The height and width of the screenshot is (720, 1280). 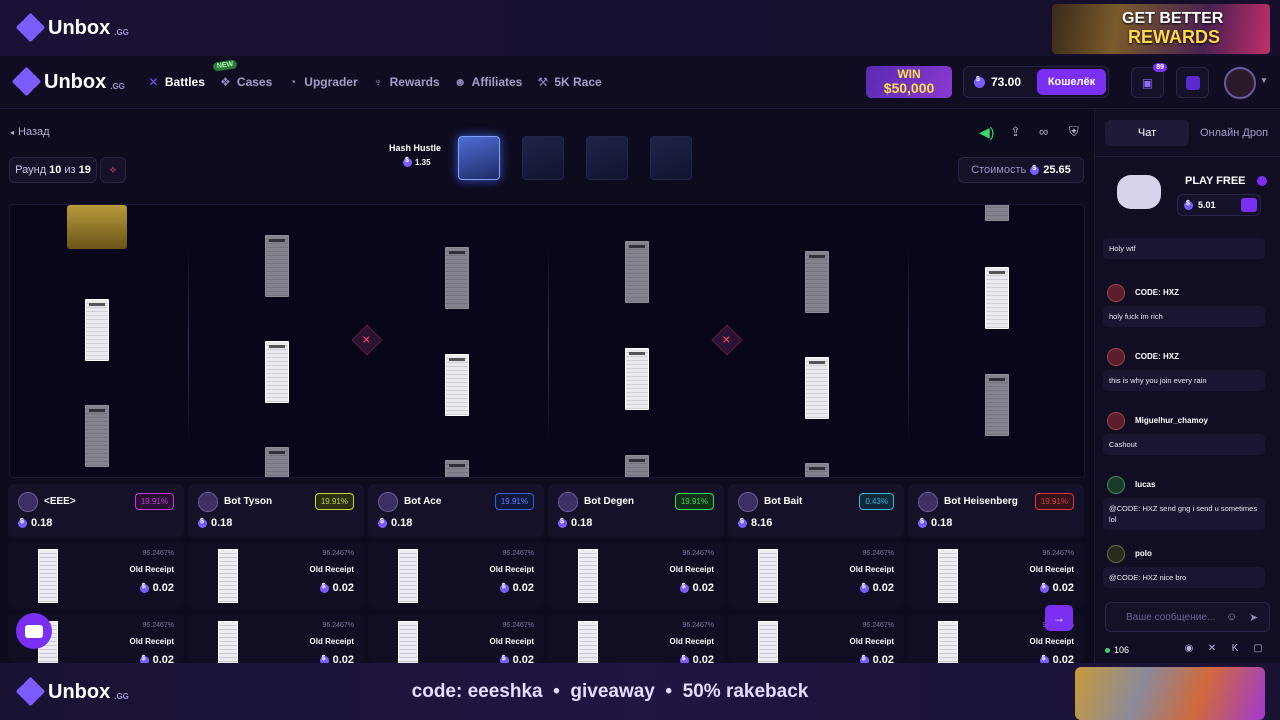 What do you see at coordinates (1258, 649) in the screenshot?
I see `instagram-icon: ▢` at bounding box center [1258, 649].